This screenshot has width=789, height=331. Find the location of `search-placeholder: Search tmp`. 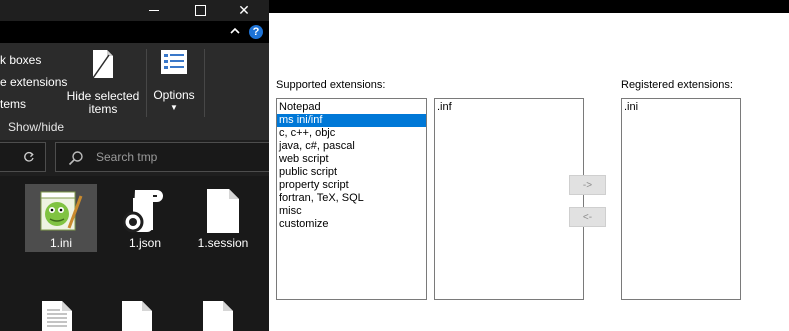

search-placeholder: Search tmp is located at coordinates (127, 157).